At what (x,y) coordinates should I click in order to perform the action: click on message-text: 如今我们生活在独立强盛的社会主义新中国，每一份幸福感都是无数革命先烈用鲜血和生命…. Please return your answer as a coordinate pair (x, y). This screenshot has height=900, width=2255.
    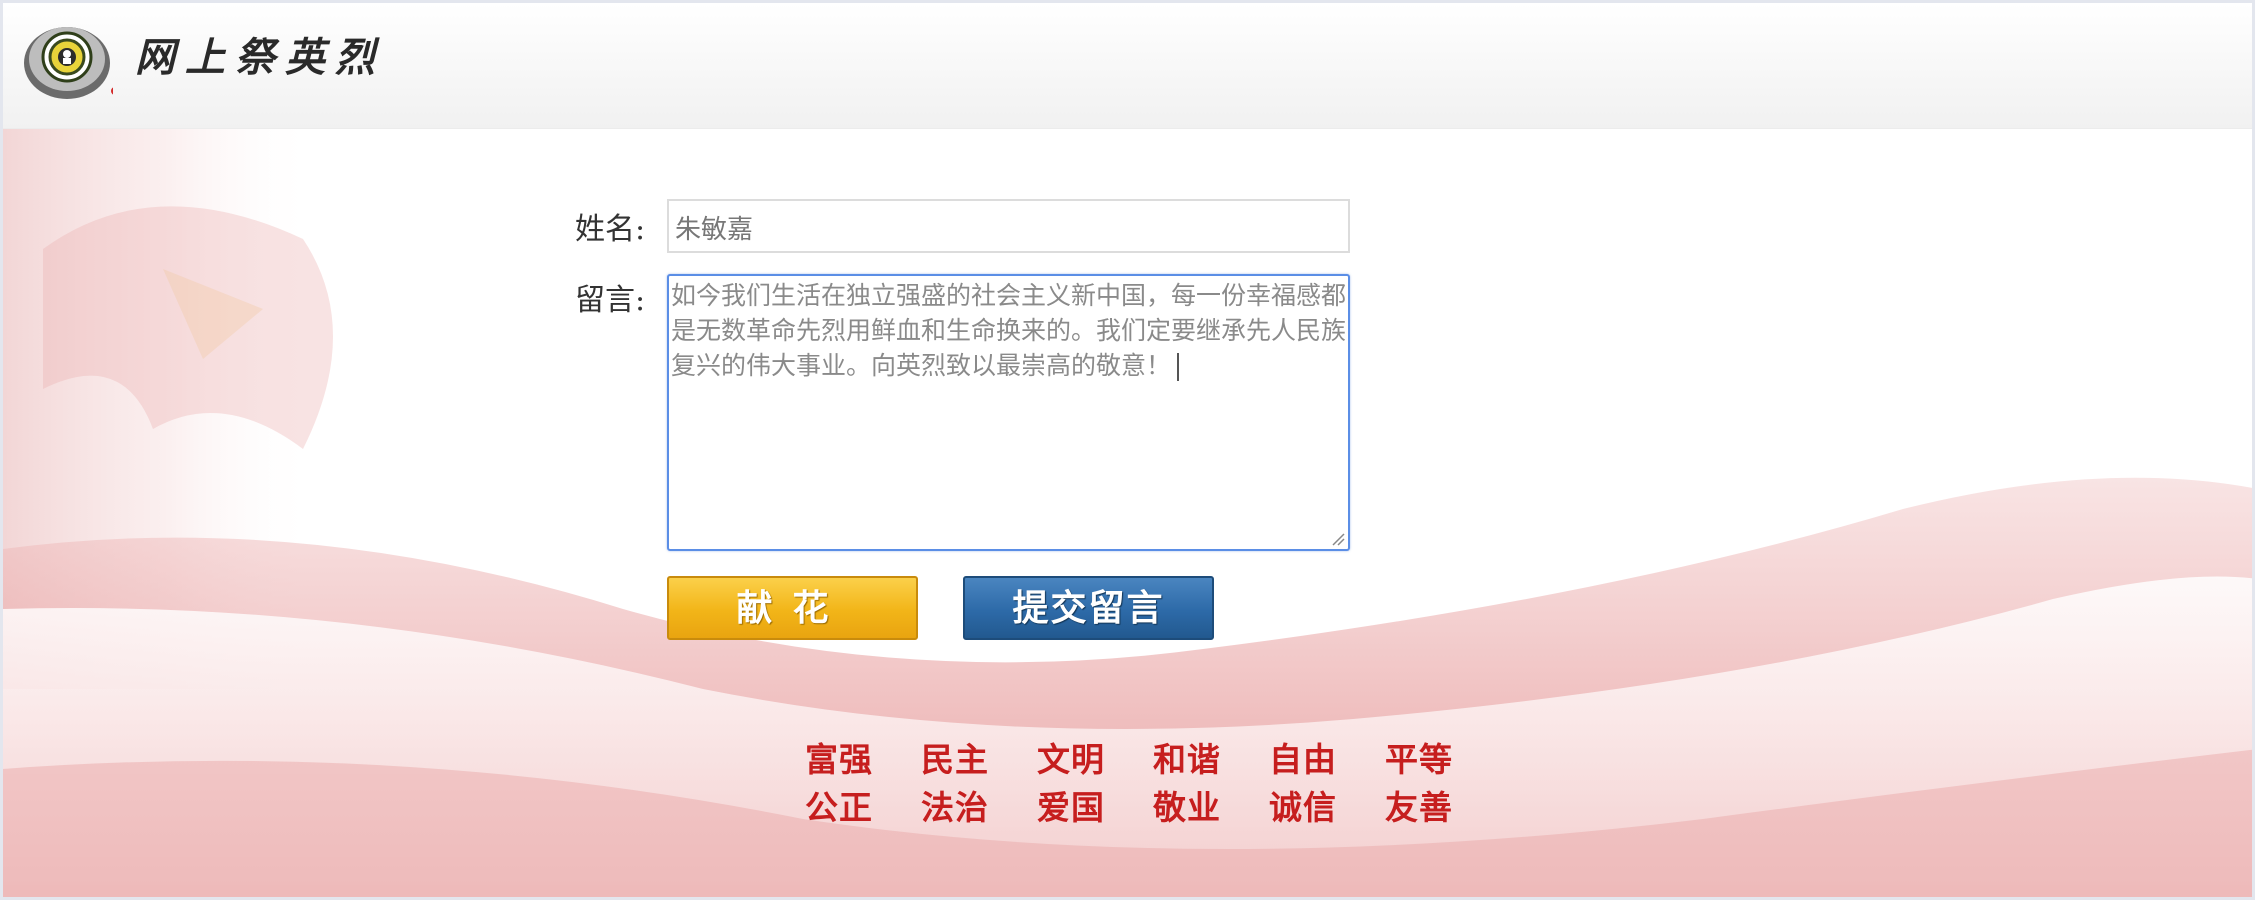
    Looking at the image, I should click on (1009, 330).